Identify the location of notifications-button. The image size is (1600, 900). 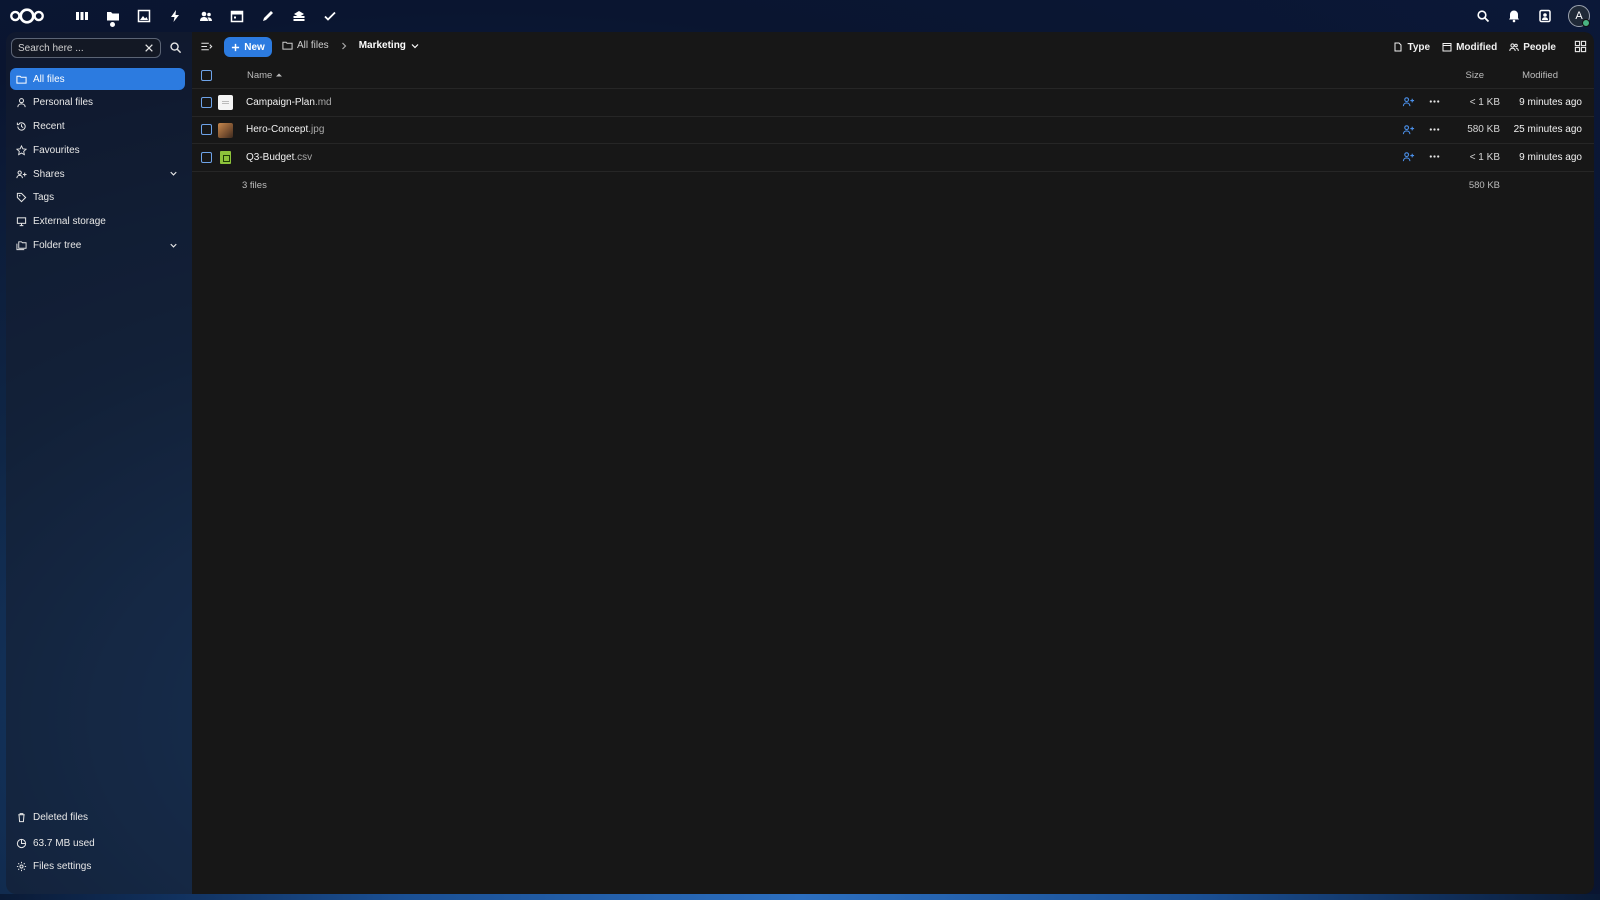
(1513, 16).